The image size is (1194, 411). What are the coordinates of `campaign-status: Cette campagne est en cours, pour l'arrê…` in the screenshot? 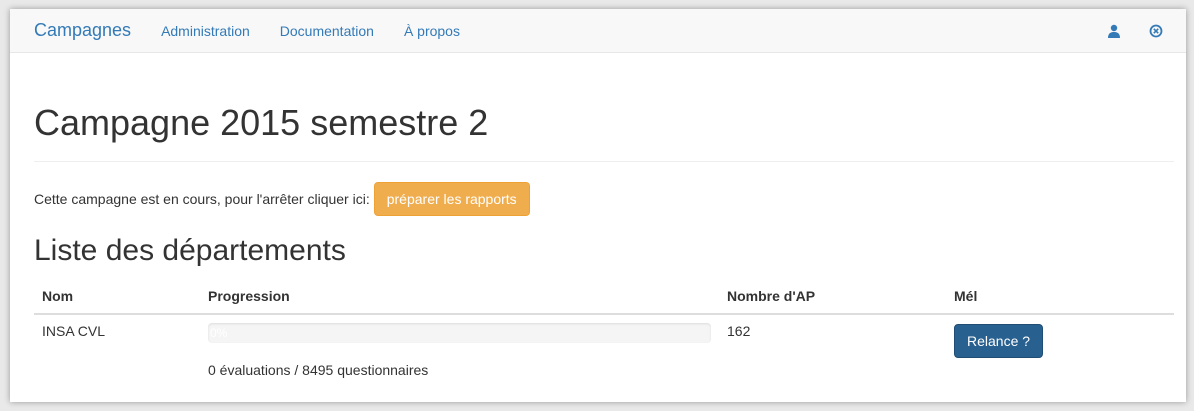 It's located at (604, 199).